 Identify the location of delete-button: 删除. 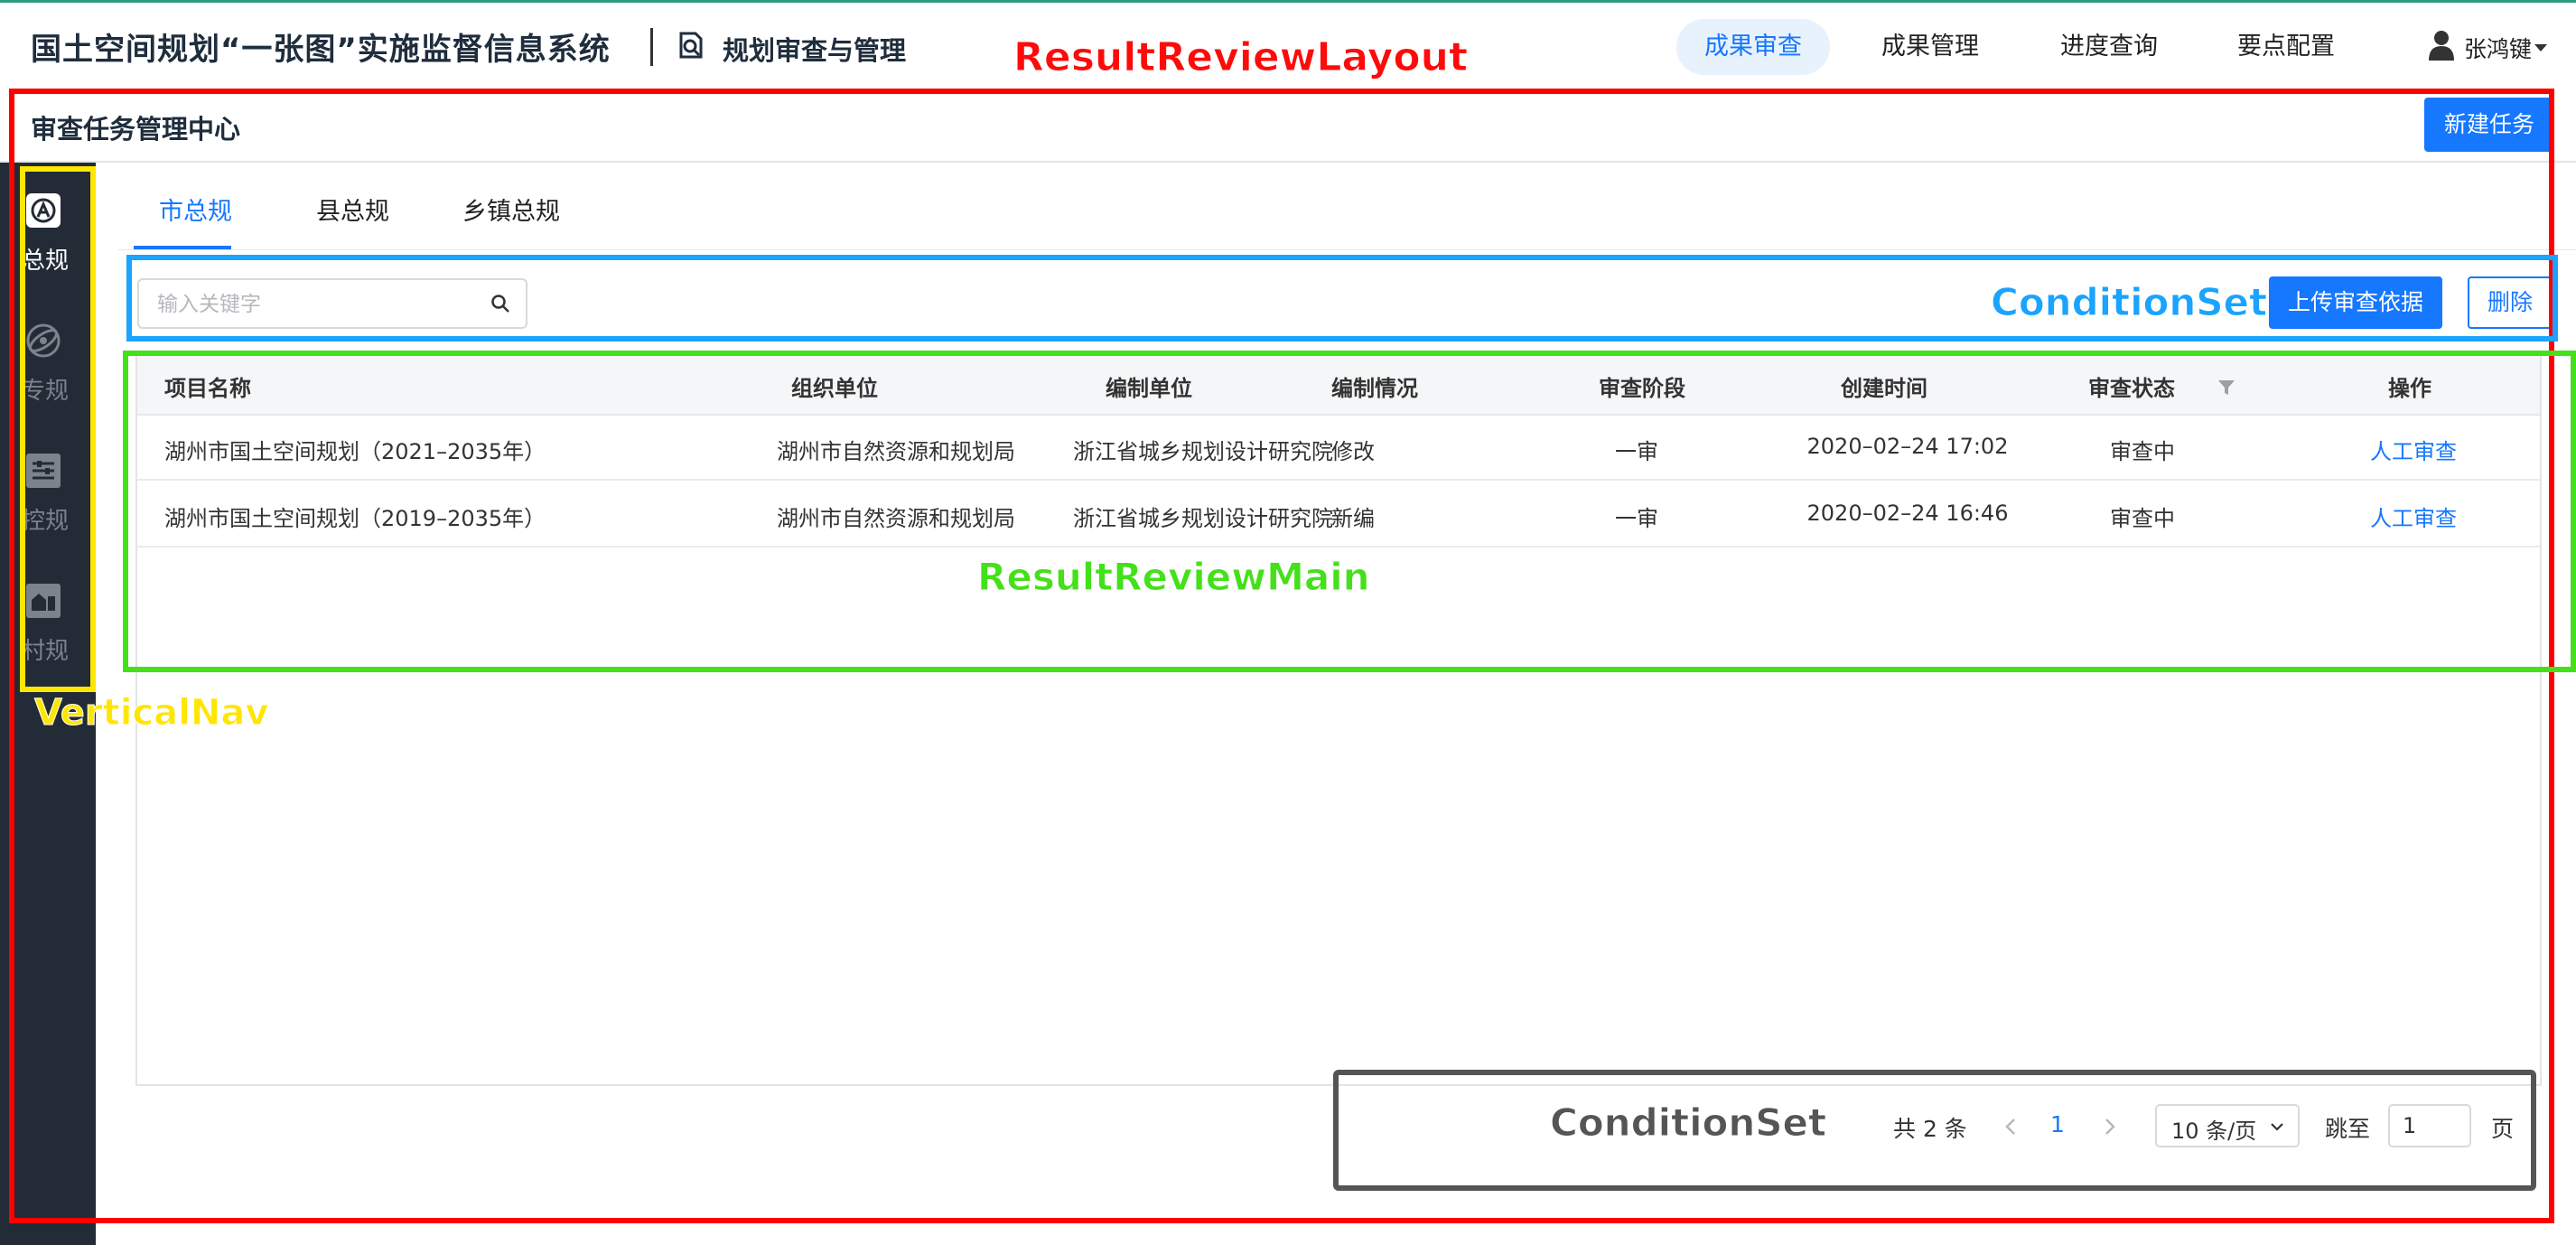
(2510, 302).